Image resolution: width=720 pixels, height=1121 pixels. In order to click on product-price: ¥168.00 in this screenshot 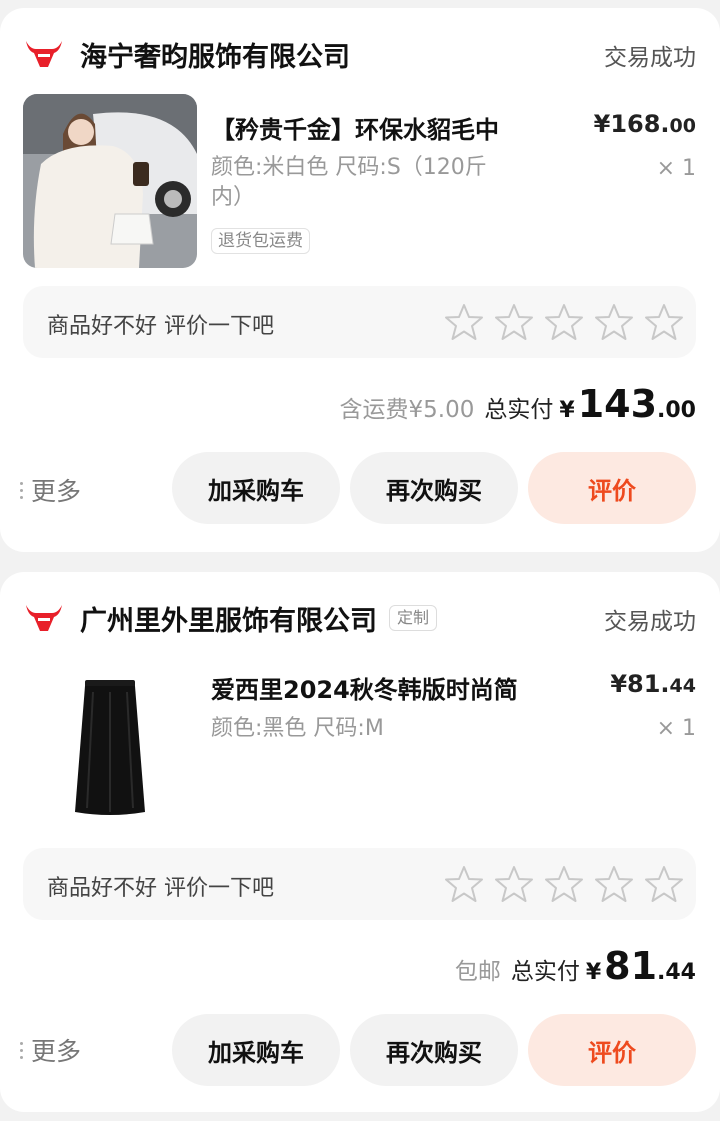, I will do `click(645, 124)`.